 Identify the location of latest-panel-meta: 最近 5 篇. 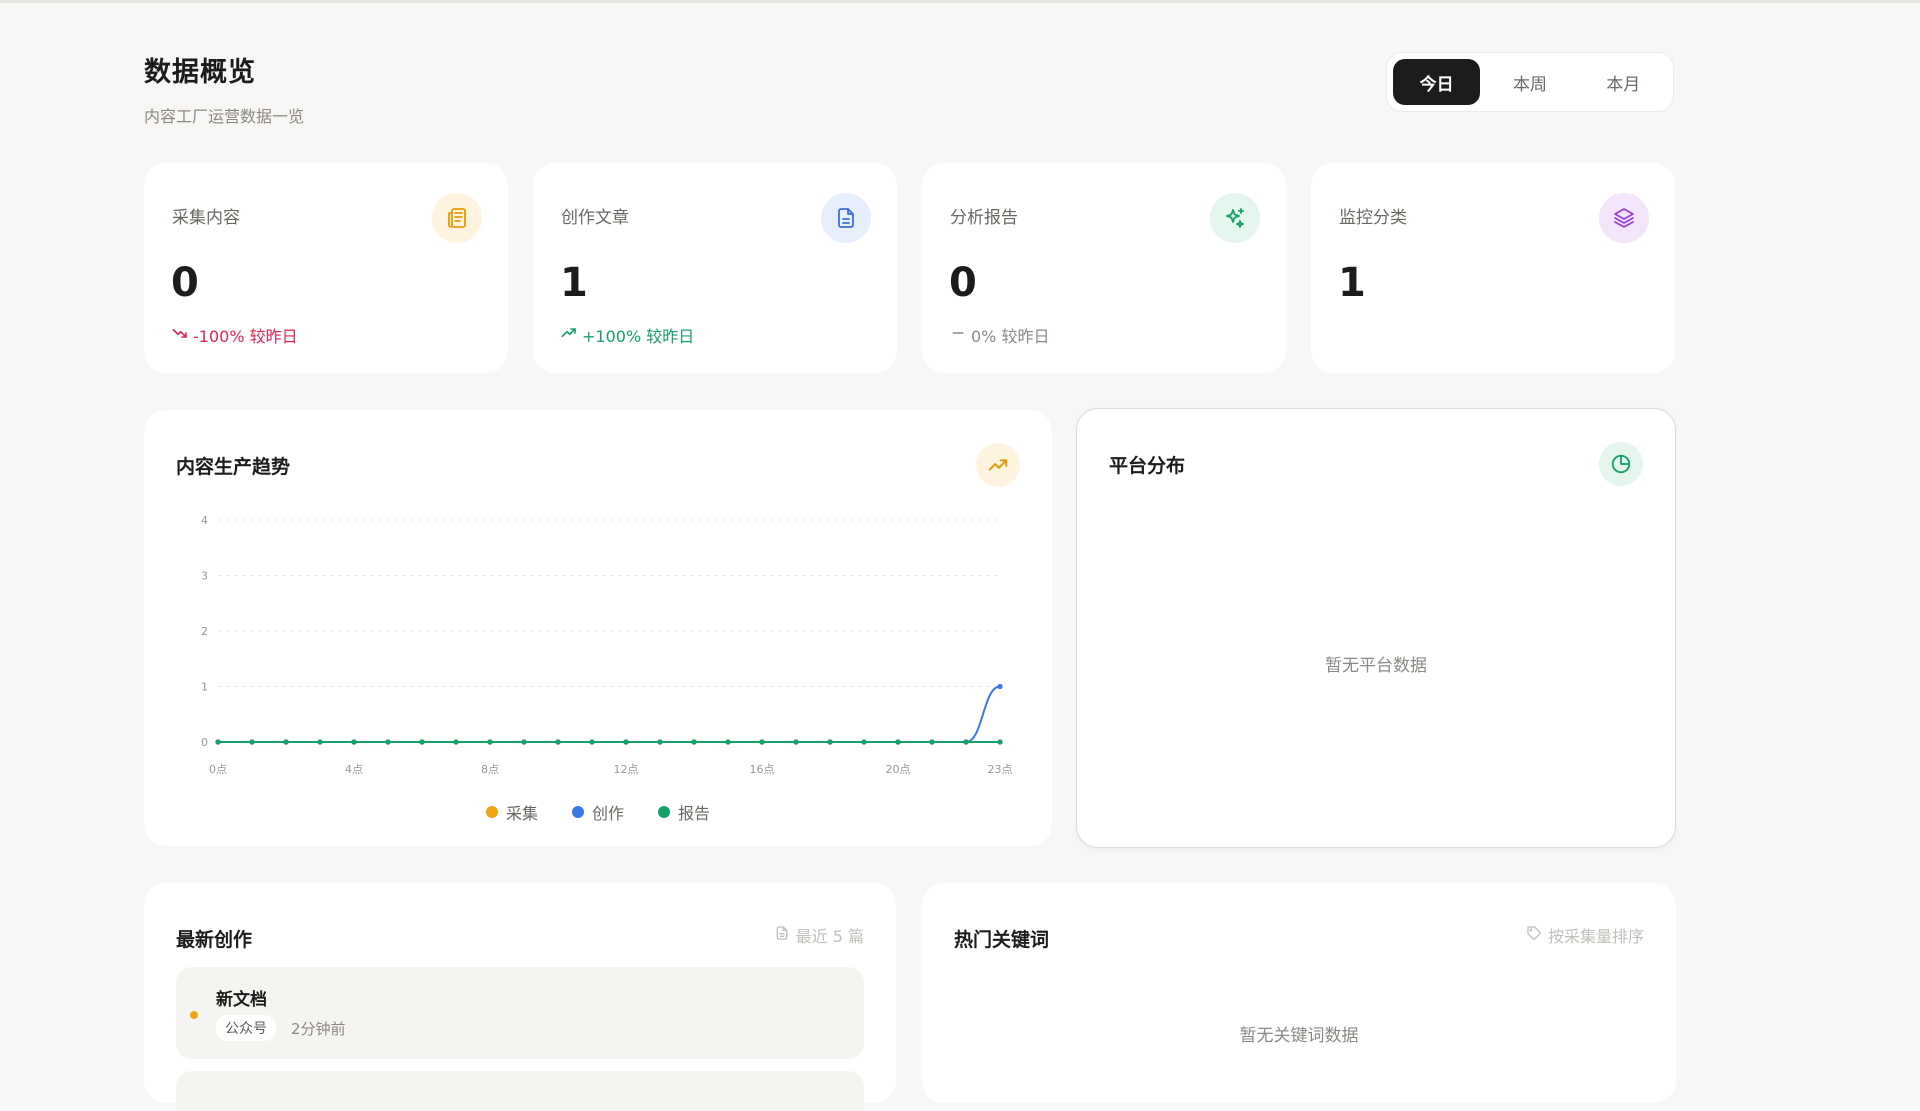
(819, 935).